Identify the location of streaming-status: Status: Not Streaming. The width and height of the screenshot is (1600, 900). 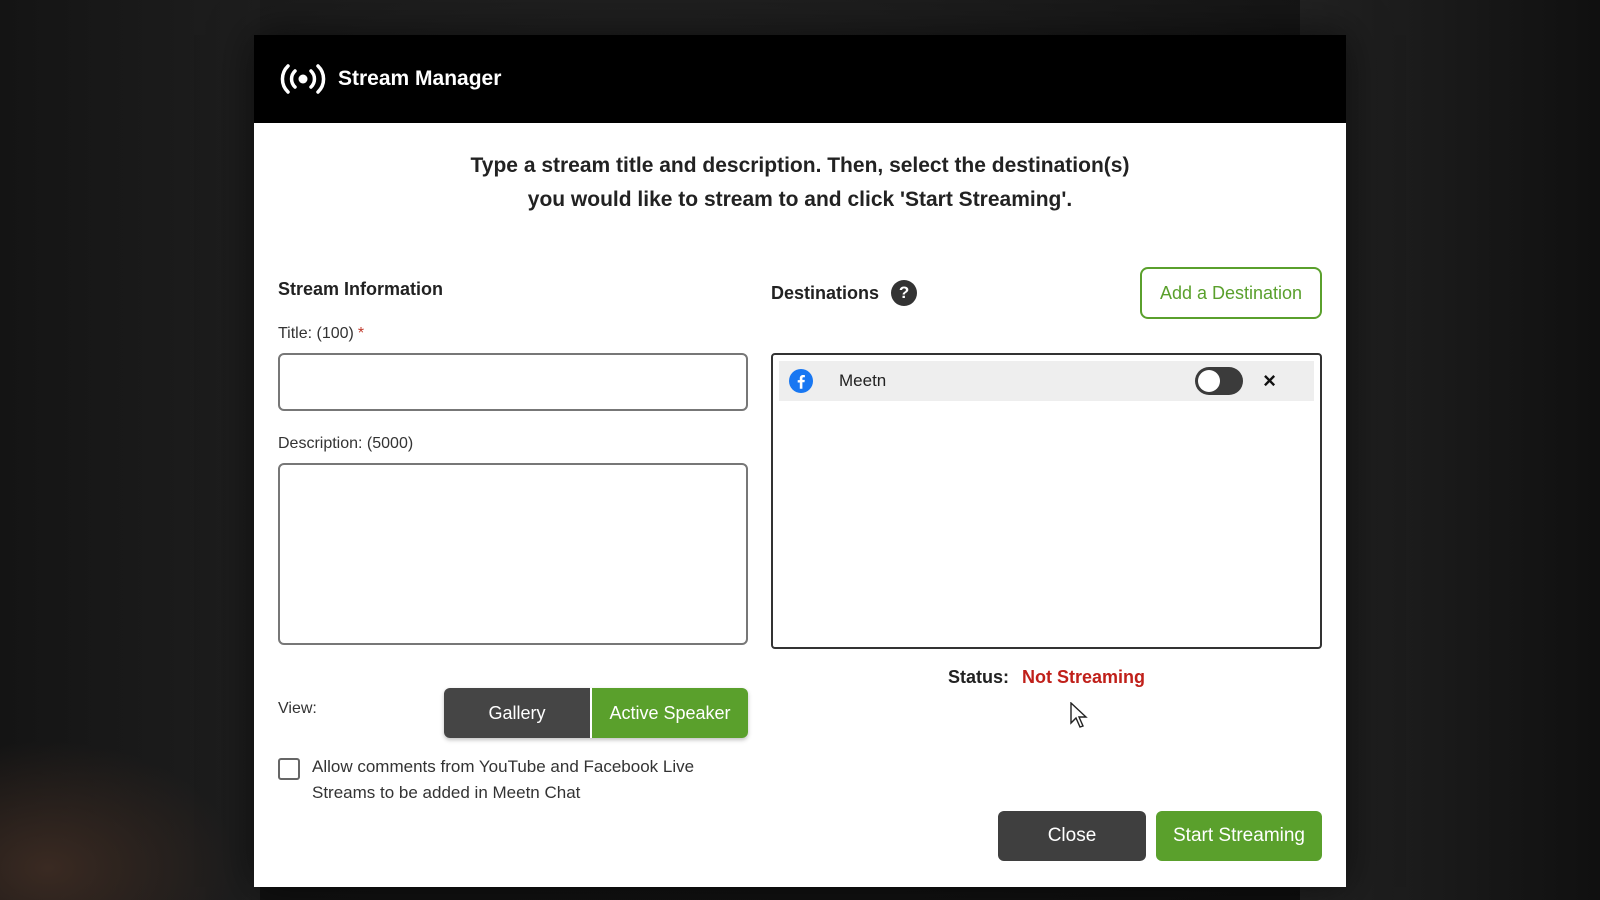
(1046, 677).